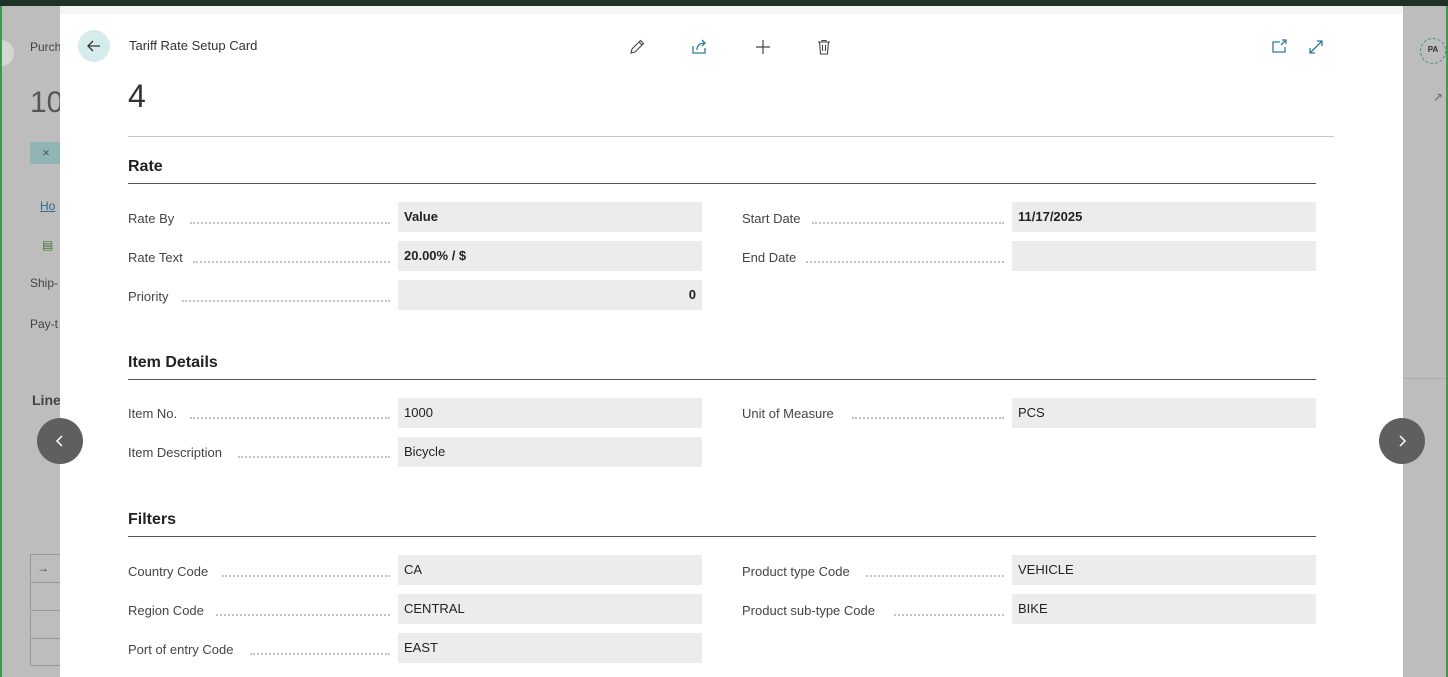 The width and height of the screenshot is (1448, 677). I want to click on background-title: 10, so click(45, 102).